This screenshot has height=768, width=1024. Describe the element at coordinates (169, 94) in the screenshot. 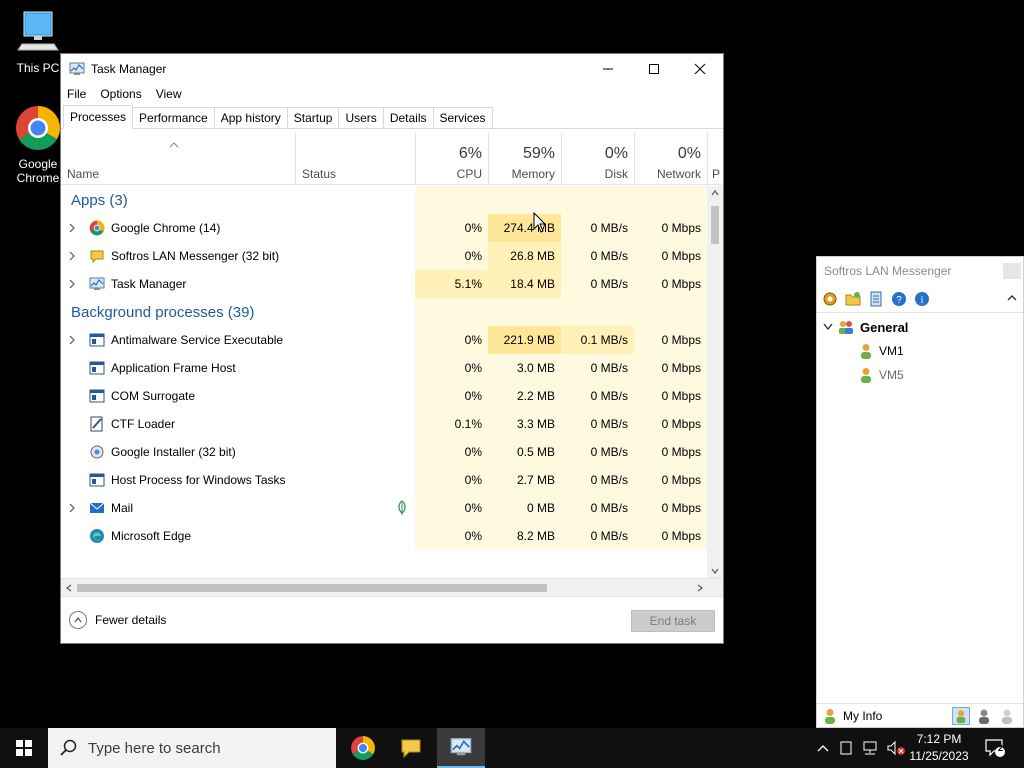

I see `menu-view: View` at that location.